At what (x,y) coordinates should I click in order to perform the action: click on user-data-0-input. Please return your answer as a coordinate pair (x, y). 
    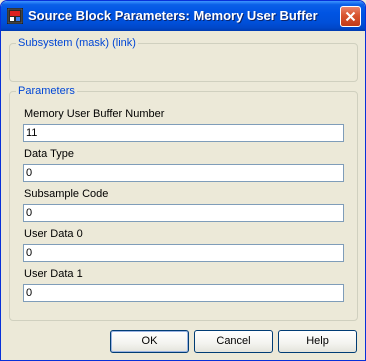
    Looking at the image, I should click on (183, 253).